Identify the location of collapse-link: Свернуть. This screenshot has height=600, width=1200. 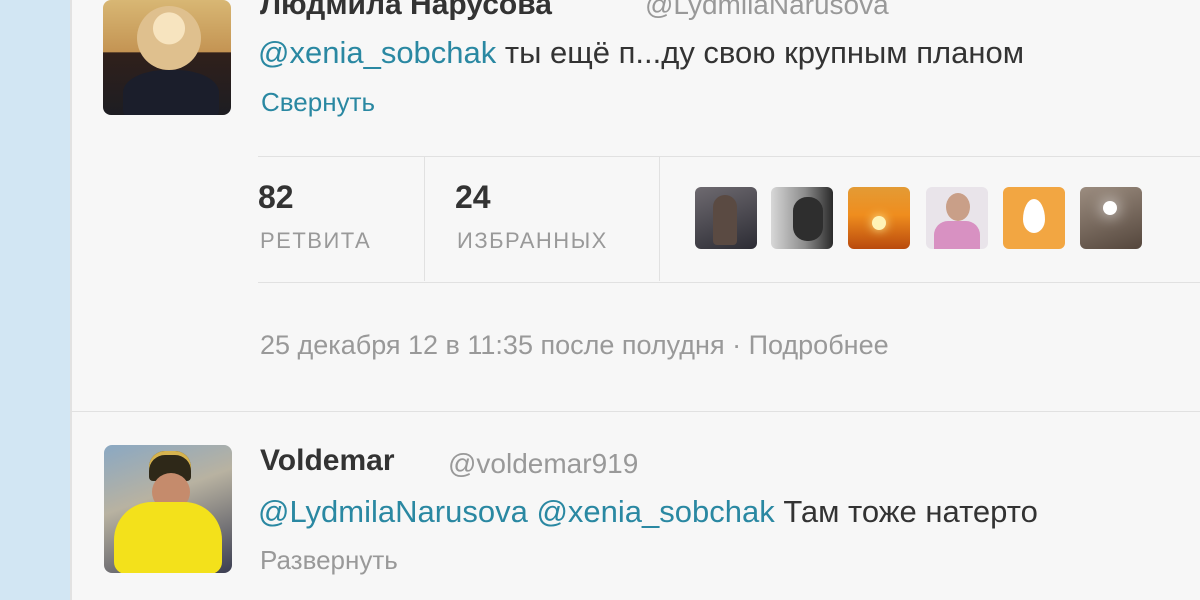
(318, 102).